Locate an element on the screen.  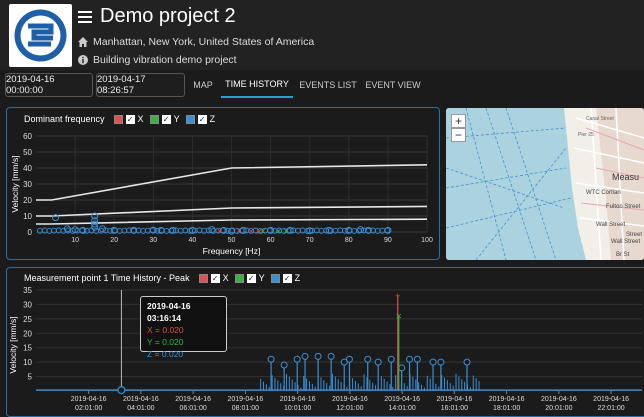
tooltip-time: 2019-04-16 03:16:14 is located at coordinates (169, 312).